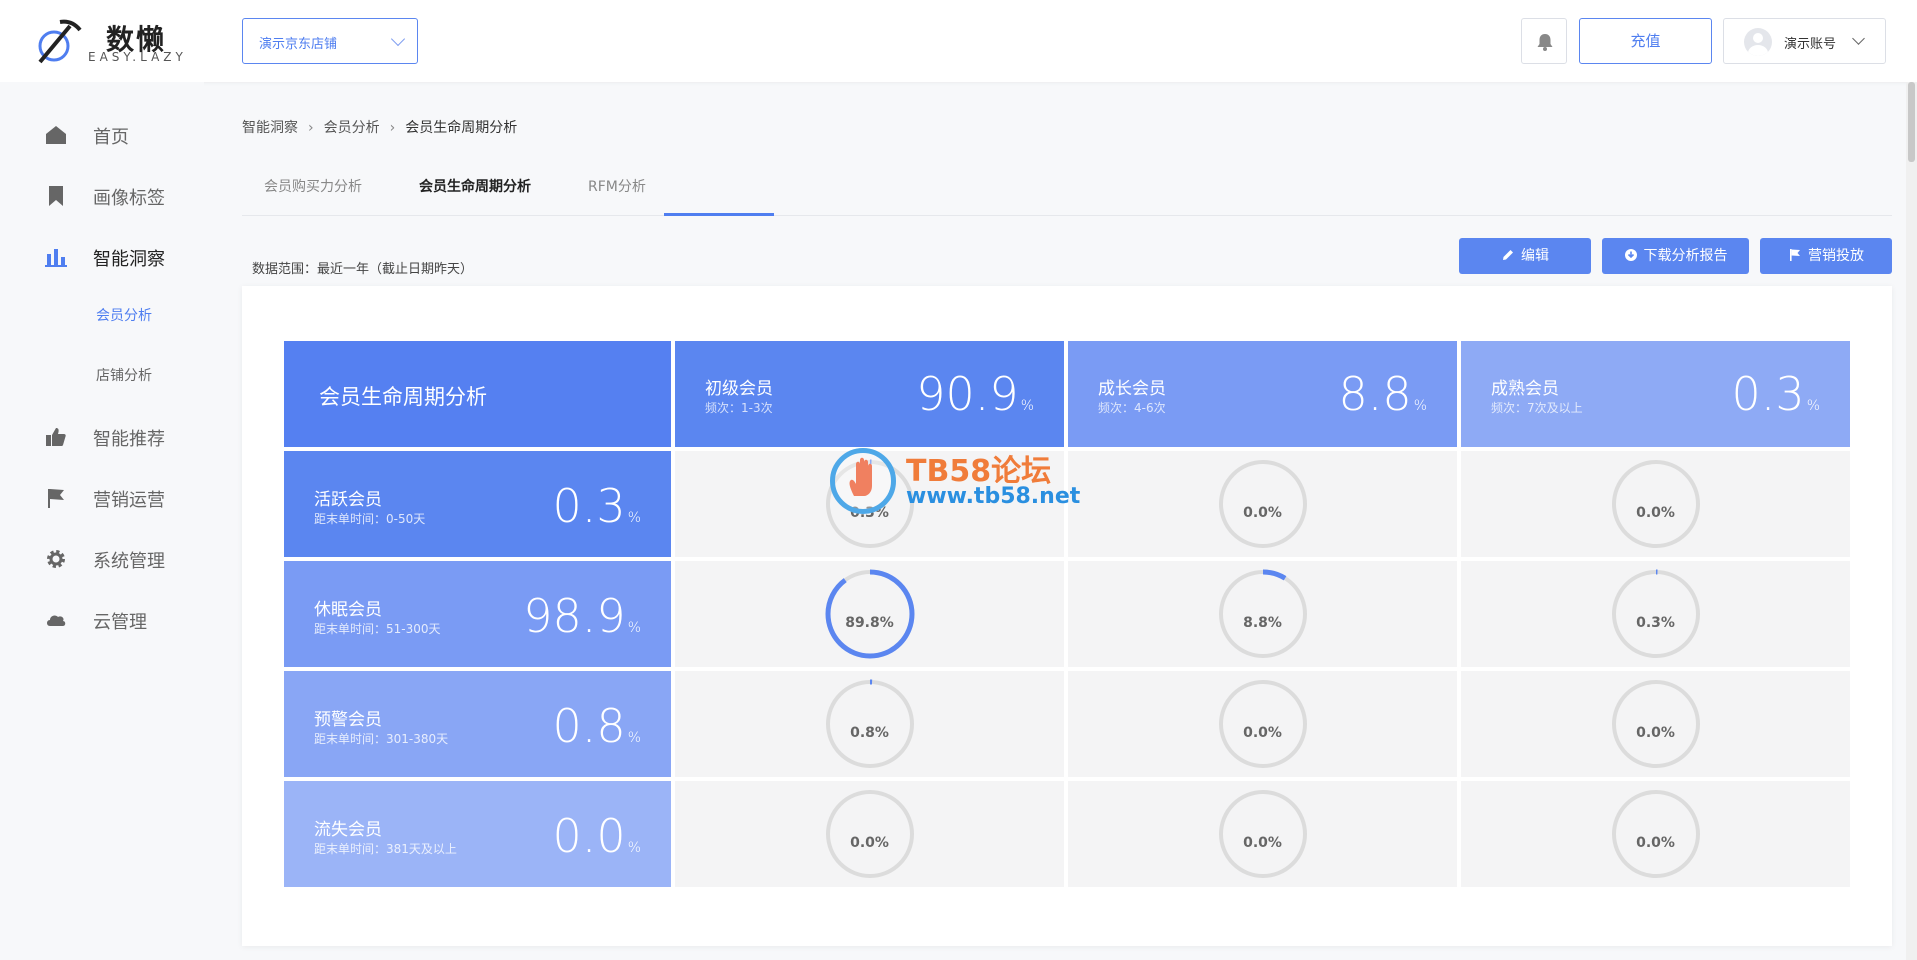  I want to click on sidebar-item-profile-tags: 画像标签, so click(102, 195).